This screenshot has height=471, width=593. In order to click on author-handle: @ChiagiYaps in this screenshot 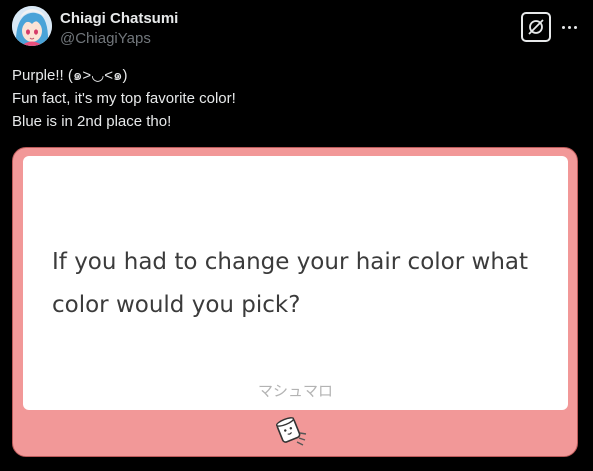, I will do `click(119, 39)`.